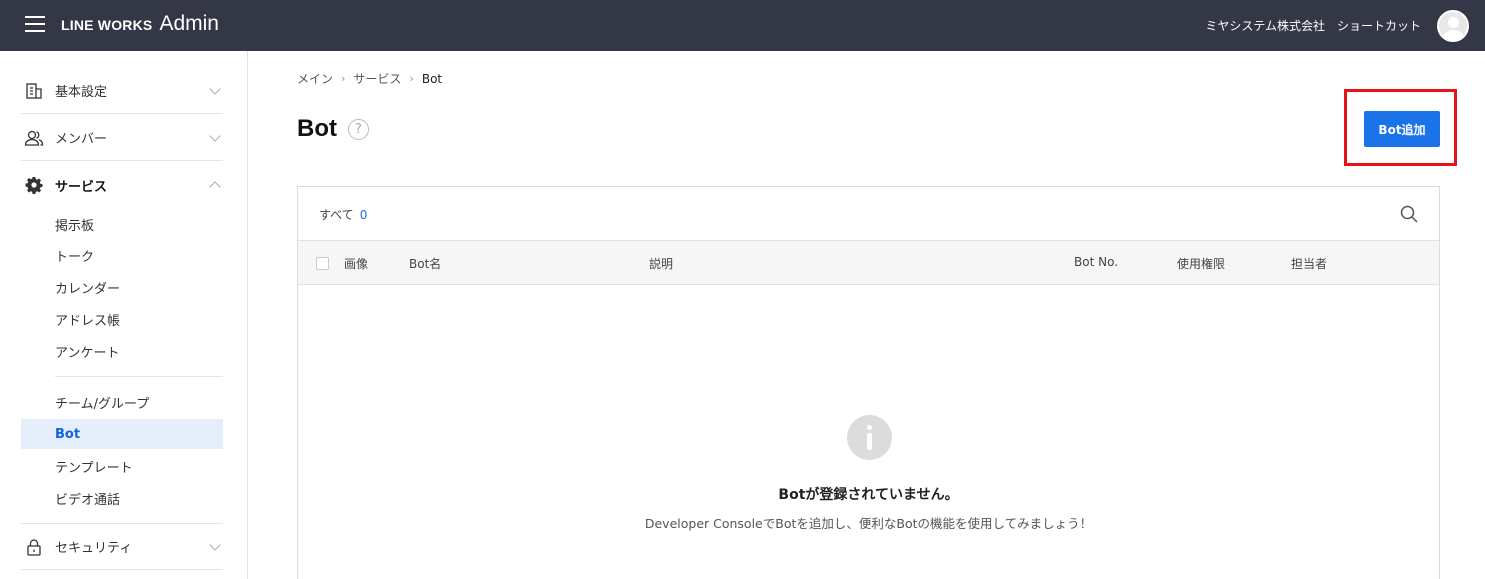 Image resolution: width=1485 pixels, height=579 pixels. I want to click on brand-logo: LINE WORKS Admin, so click(140, 25).